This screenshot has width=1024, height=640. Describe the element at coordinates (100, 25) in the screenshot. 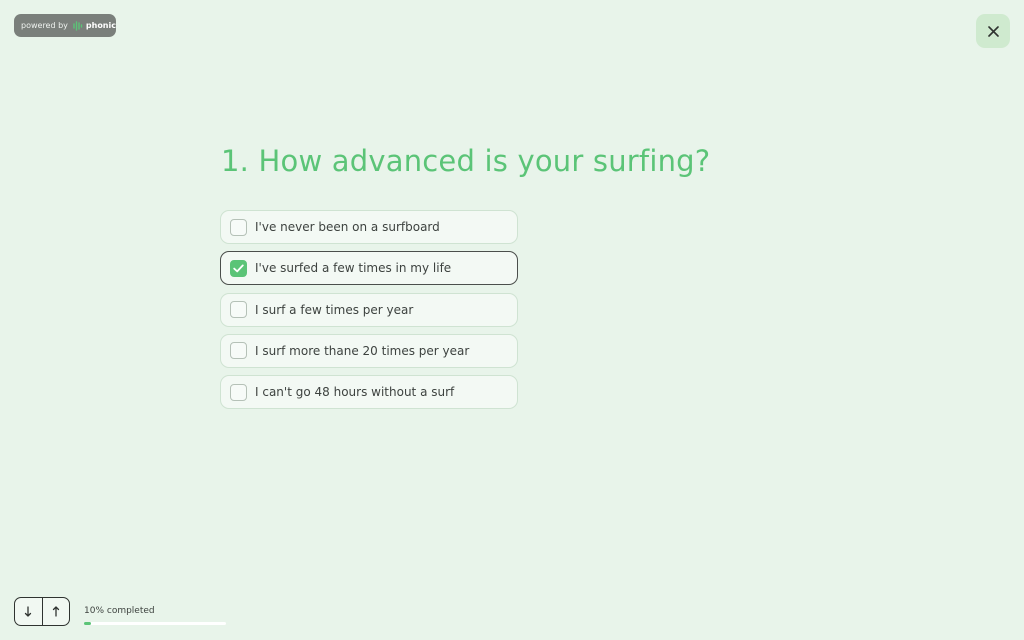

I see `brand-name: phonic` at that location.